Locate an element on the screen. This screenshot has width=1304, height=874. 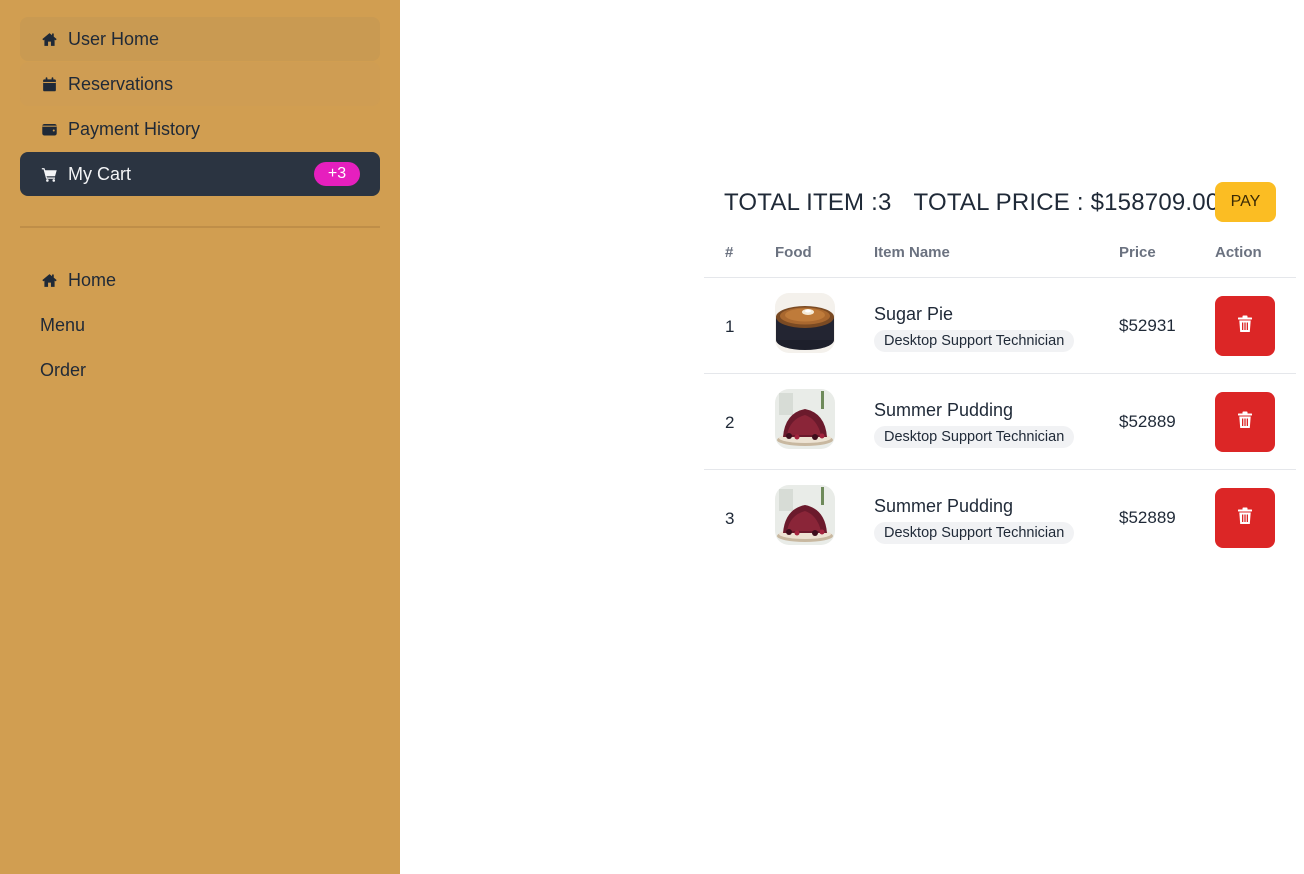
sidebar-item-label: Home is located at coordinates (92, 279).